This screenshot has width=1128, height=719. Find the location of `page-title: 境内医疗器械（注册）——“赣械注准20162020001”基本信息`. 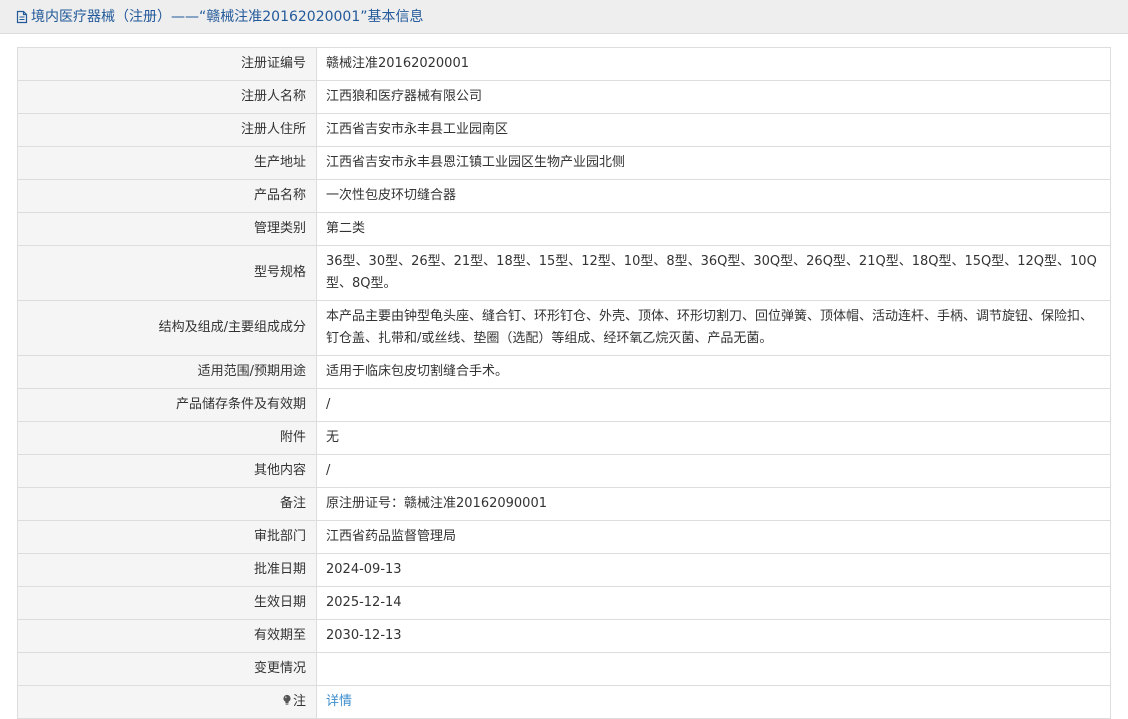

page-title: 境内医疗器械（注册）——“赣械注准20162020001”基本信息 is located at coordinates (219, 17).